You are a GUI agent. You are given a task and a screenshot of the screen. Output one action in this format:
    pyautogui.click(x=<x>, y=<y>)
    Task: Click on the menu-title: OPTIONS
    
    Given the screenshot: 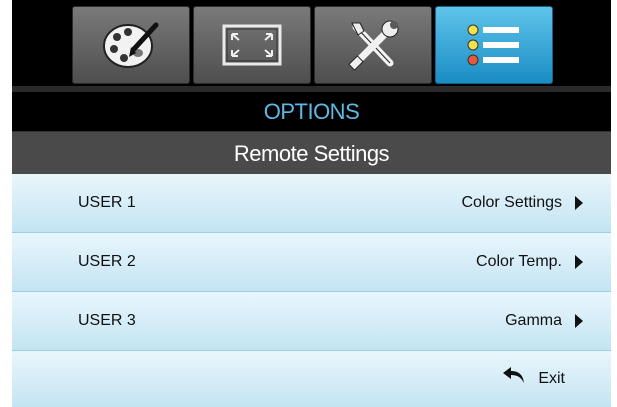 What is the action you would take?
    pyautogui.click(x=311, y=111)
    